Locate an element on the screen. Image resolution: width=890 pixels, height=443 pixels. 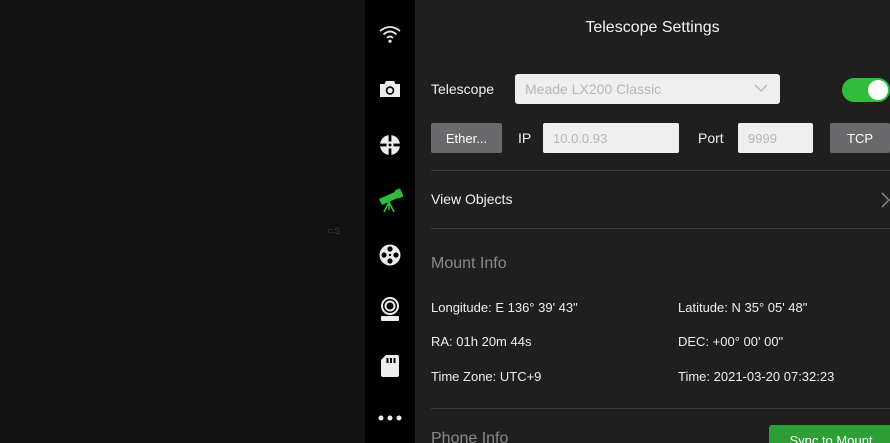
chevron-down-icon is located at coordinates (761, 88).